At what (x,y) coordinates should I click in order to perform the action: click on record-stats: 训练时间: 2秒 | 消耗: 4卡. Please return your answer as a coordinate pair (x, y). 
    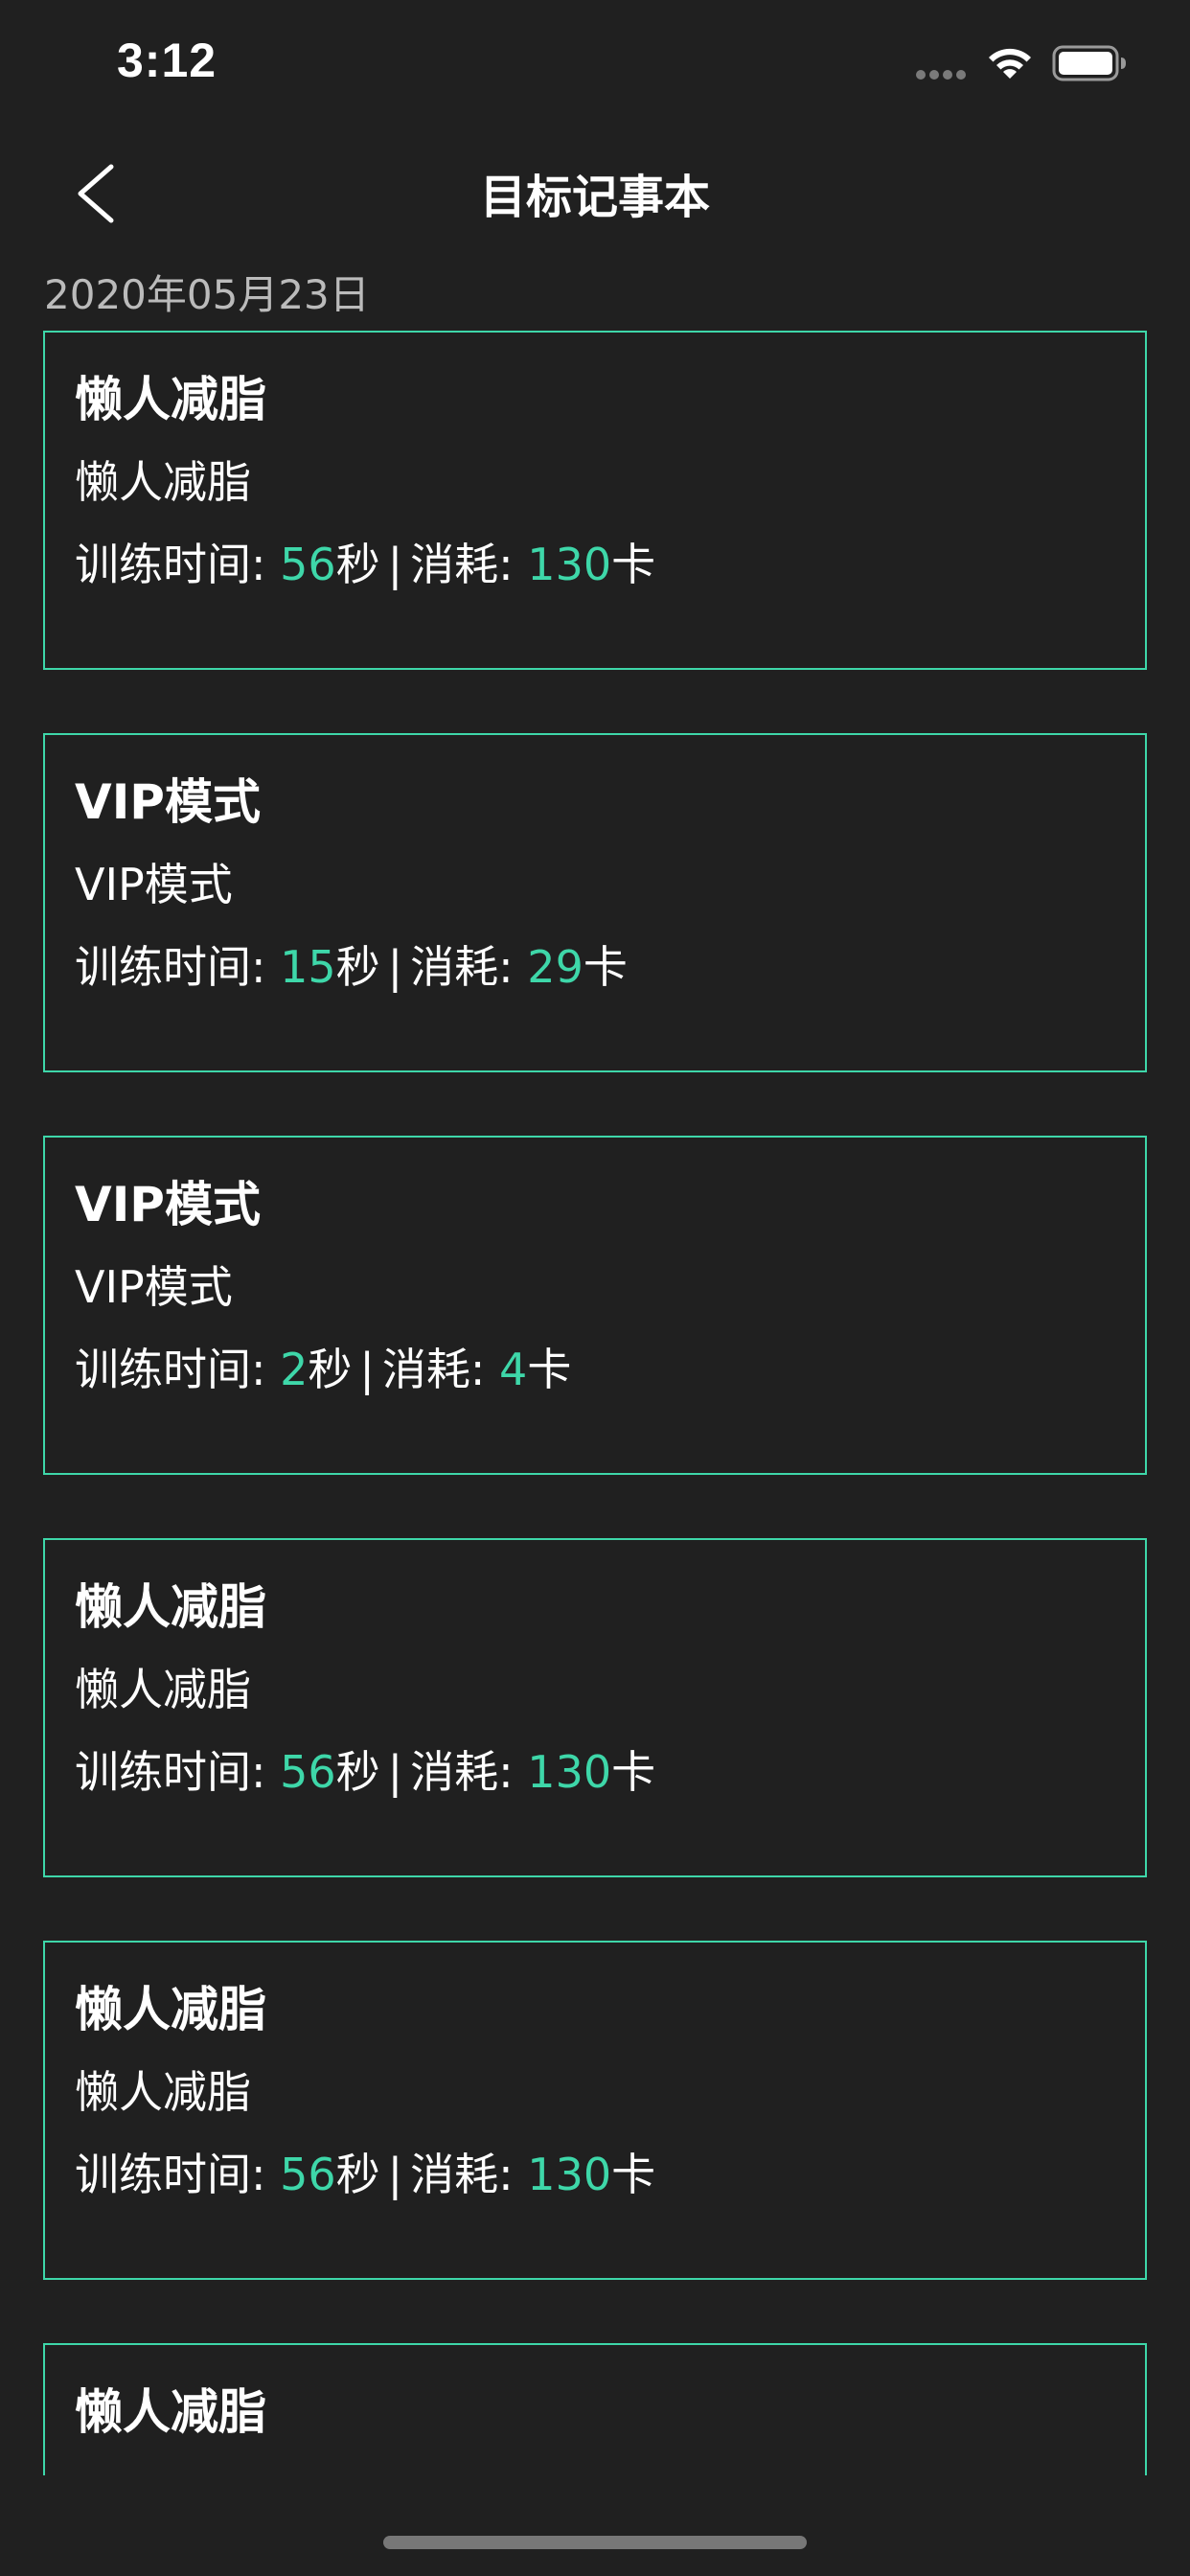
    Looking at the image, I should click on (610, 1369).